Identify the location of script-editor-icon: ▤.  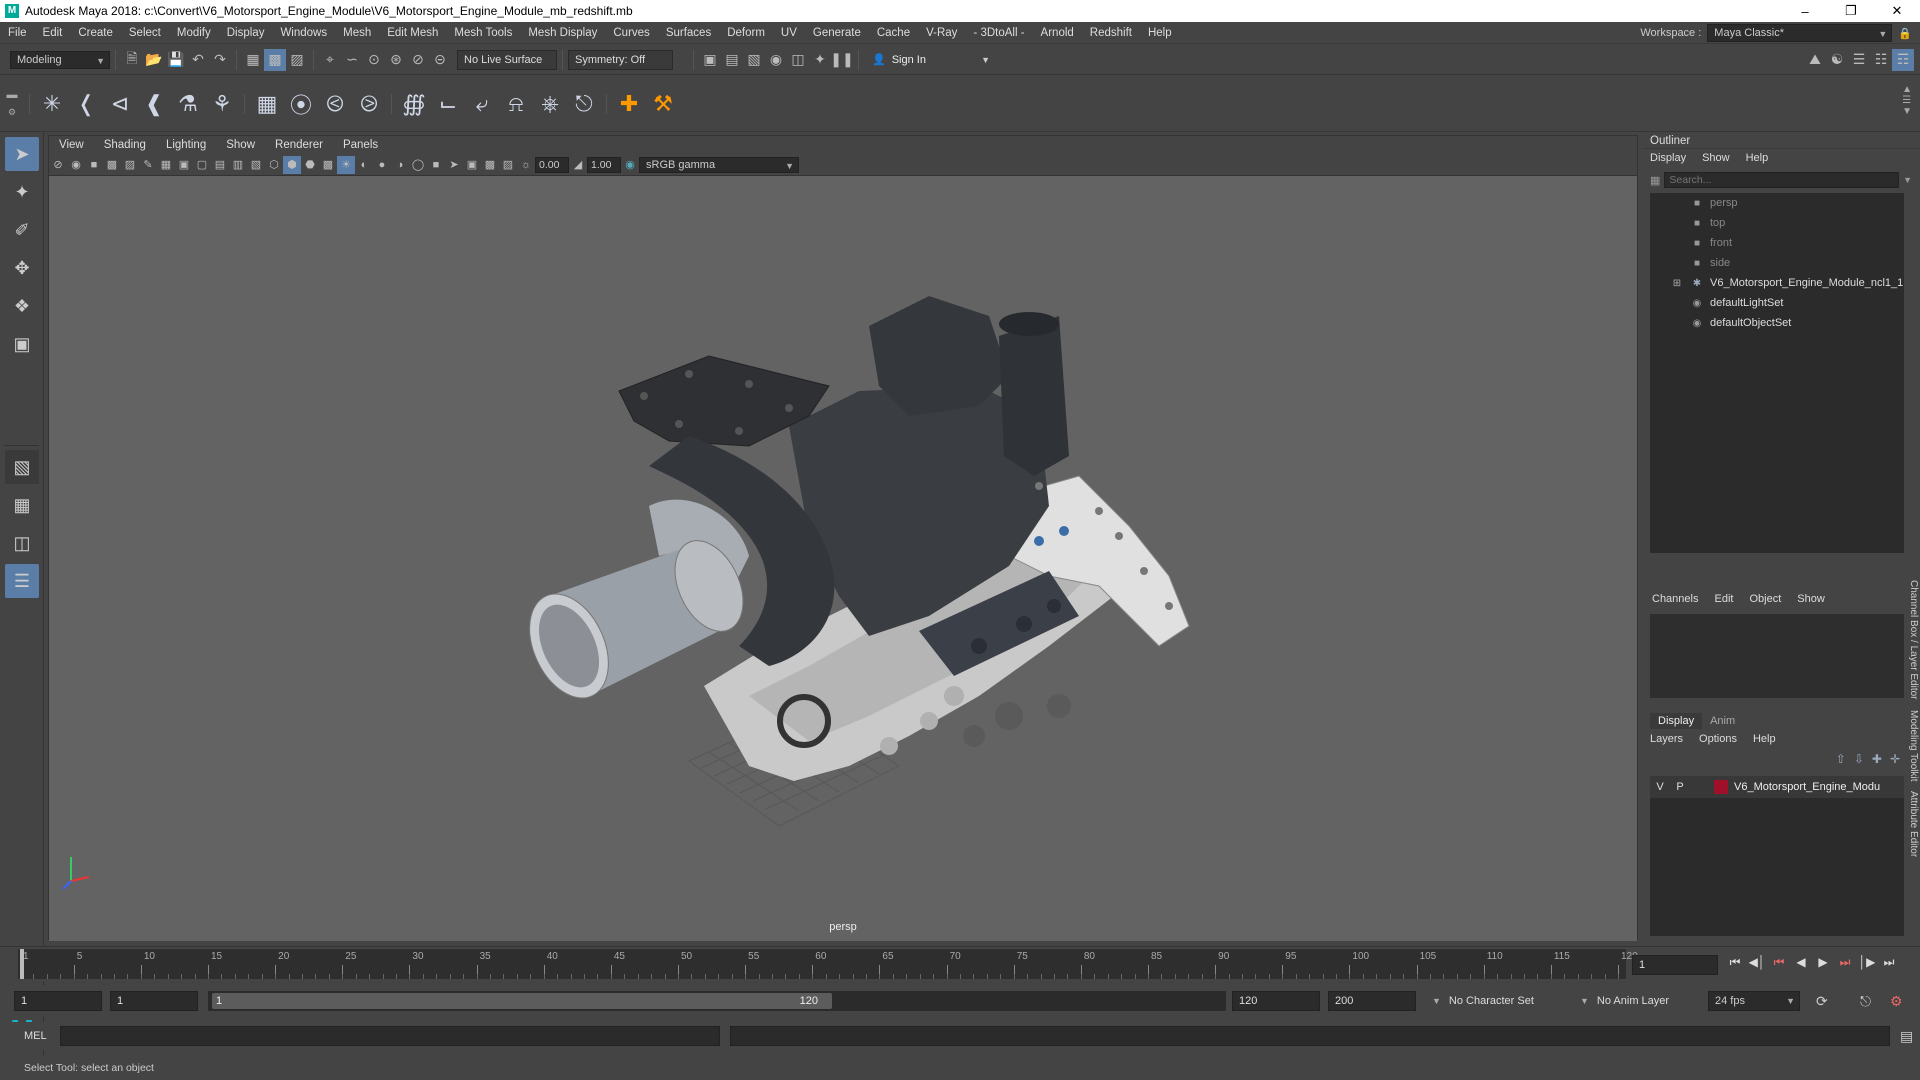
(1906, 1036).